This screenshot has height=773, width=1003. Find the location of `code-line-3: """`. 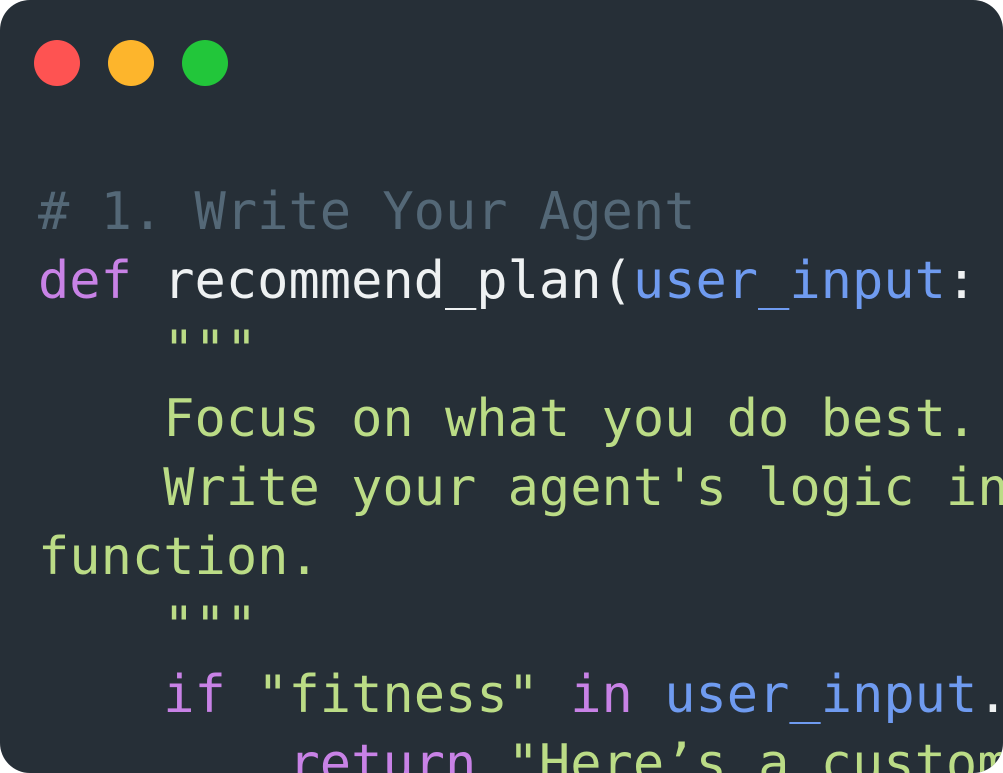

code-line-3: """ is located at coordinates (520, 350).